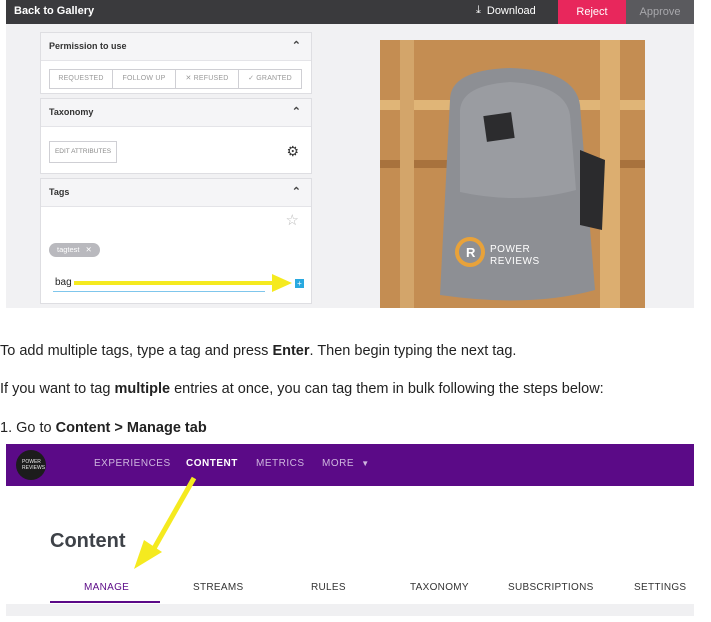  What do you see at coordinates (471, 252) in the screenshot?
I see `svg-text: R` at bounding box center [471, 252].